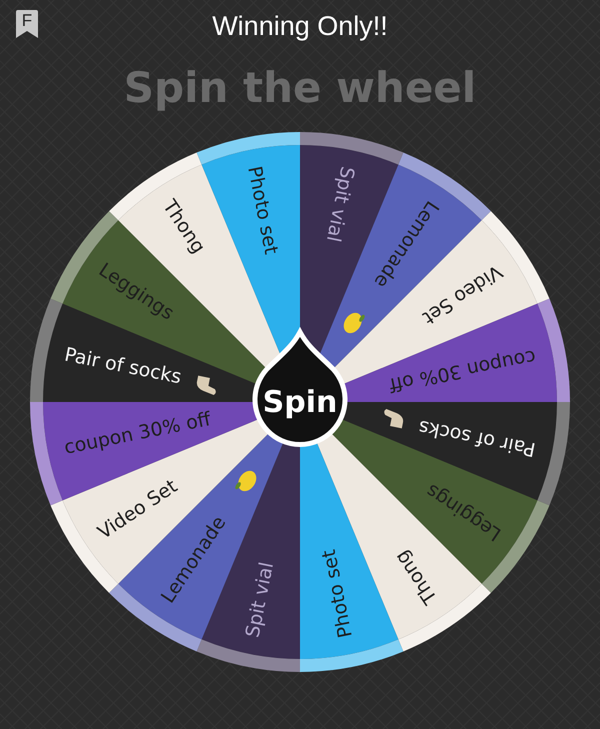 The width and height of the screenshot is (600, 729). Describe the element at coordinates (300, 88) in the screenshot. I see `heading: Spin the wheel` at that location.